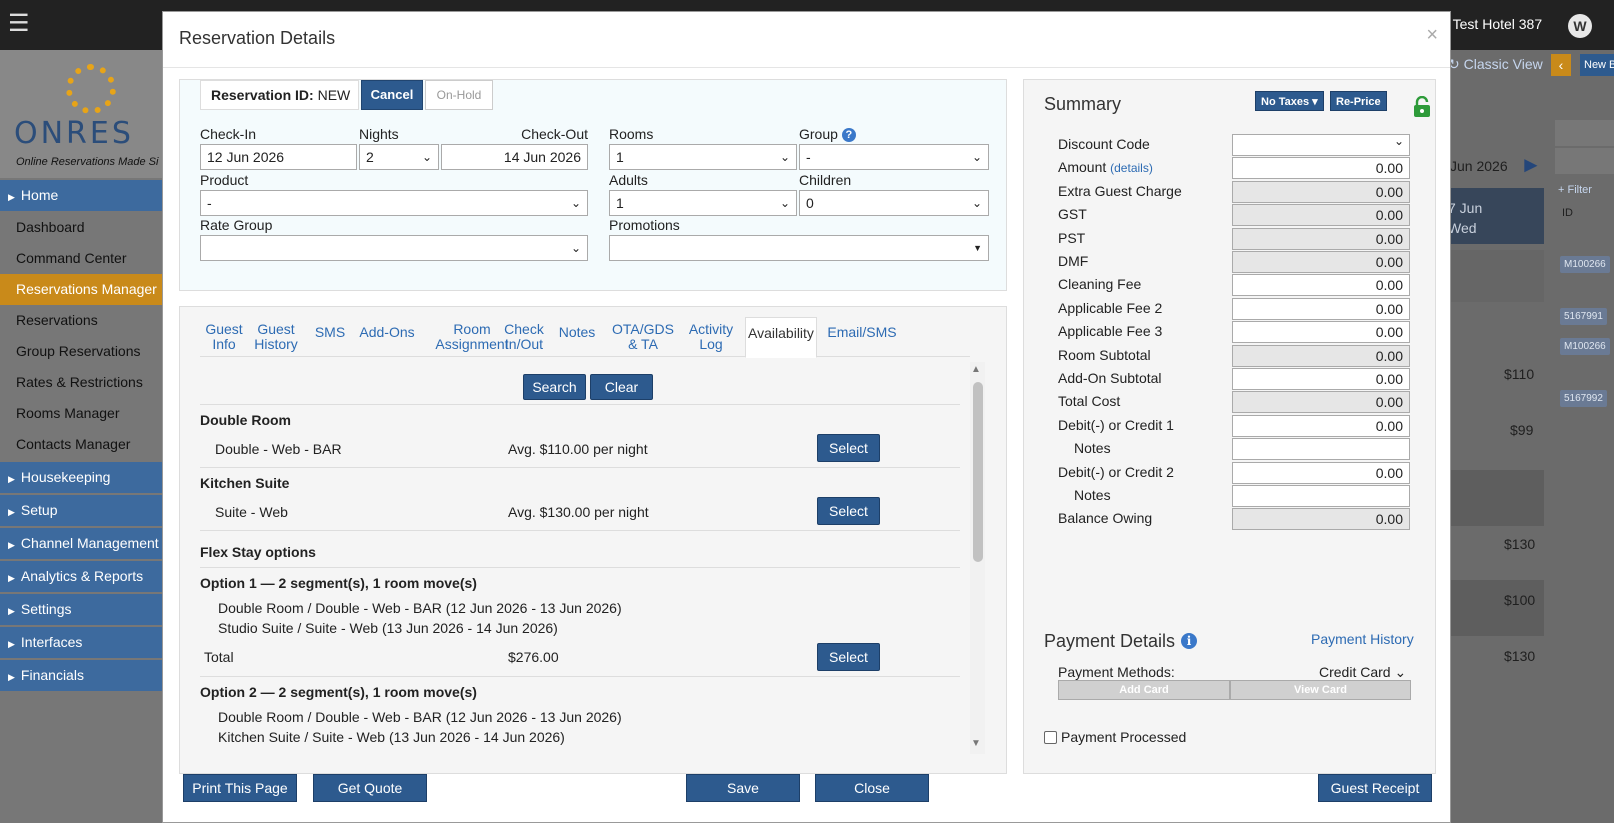 The height and width of the screenshot is (823, 1614). What do you see at coordinates (394, 203) in the screenshot?
I see `product-select: - ⌄` at bounding box center [394, 203].